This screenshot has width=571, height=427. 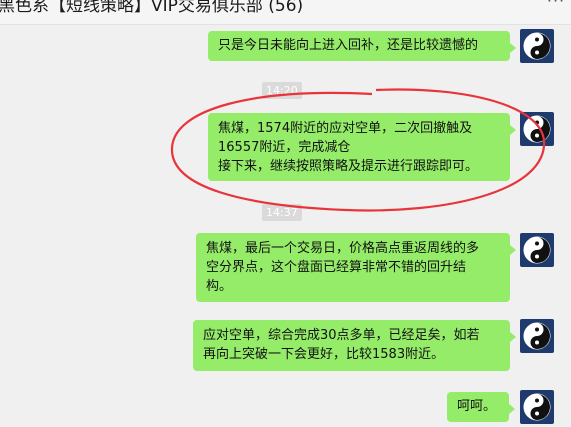 I want to click on message-text: 应对空单，综合完成30点多单，已经足矣，如若, so click(x=341, y=335).